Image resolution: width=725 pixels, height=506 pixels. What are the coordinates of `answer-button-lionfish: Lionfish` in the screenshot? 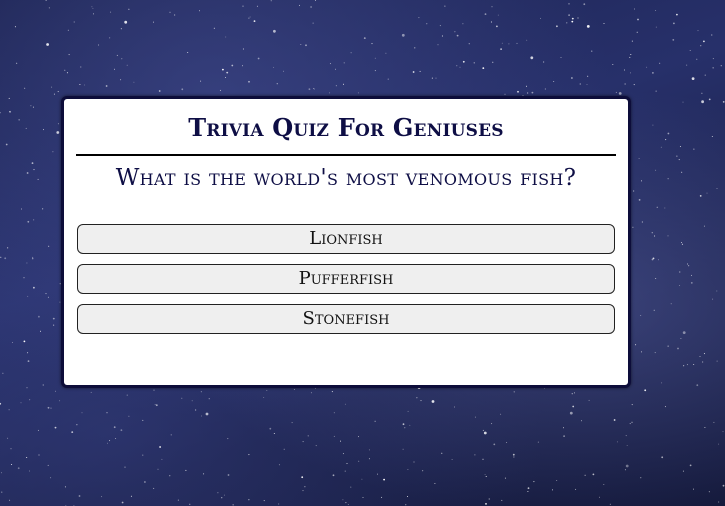 It's located at (346, 239).